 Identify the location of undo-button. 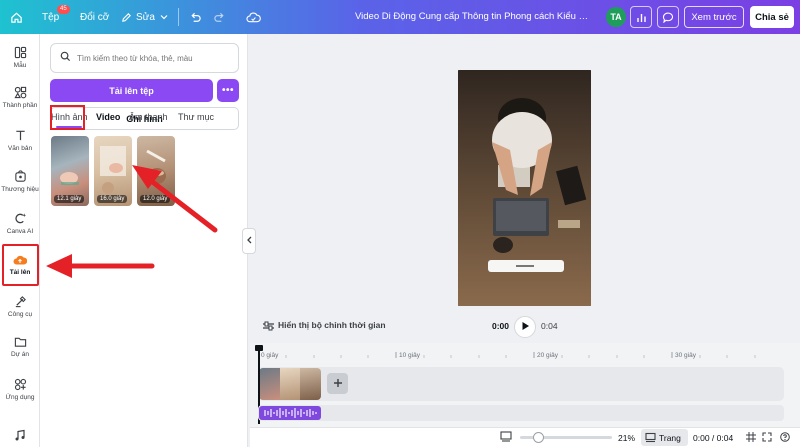
(195, 17).